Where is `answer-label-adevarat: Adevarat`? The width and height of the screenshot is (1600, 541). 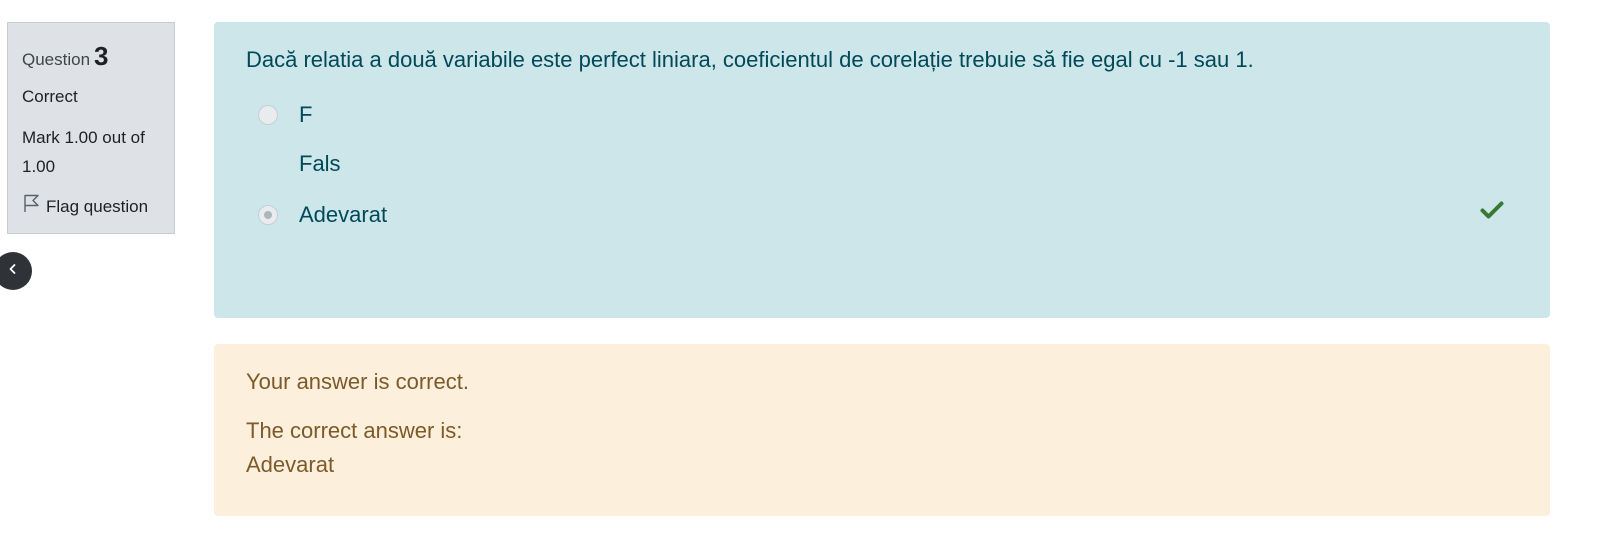 answer-label-adevarat: Adevarat is located at coordinates (343, 214).